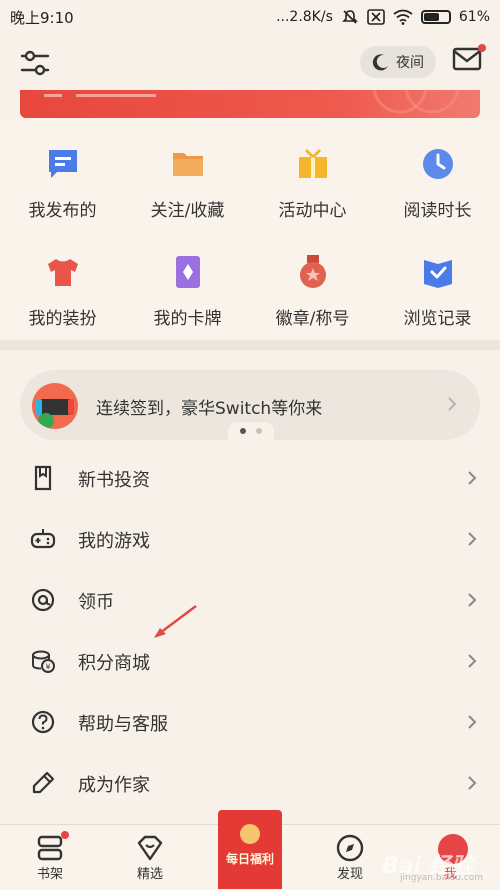 This screenshot has height=890, width=500. What do you see at coordinates (435, 17) in the screenshot?
I see `battery-icon` at bounding box center [435, 17].